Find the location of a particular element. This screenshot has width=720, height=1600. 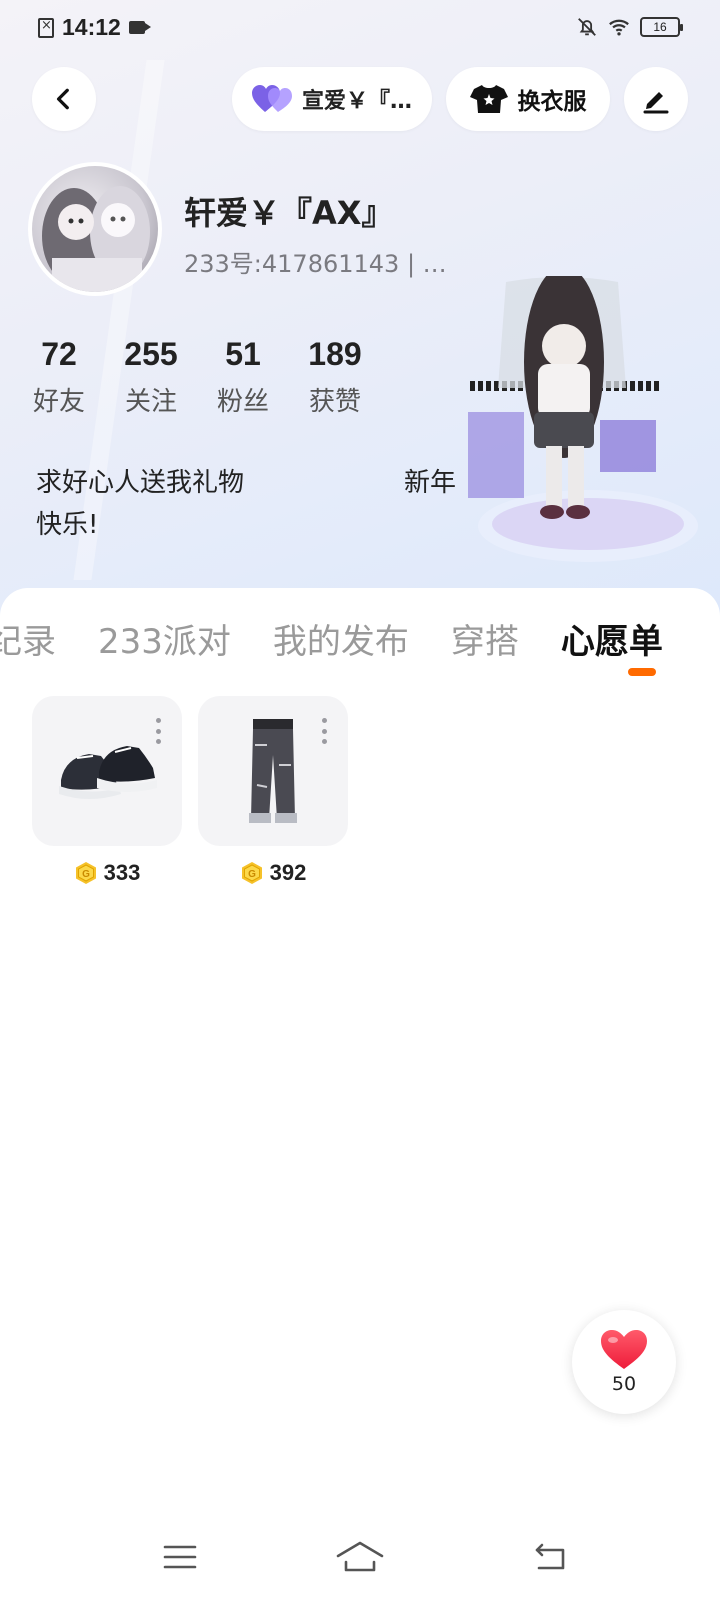

stat-label: 粉丝 is located at coordinates (242, 402).